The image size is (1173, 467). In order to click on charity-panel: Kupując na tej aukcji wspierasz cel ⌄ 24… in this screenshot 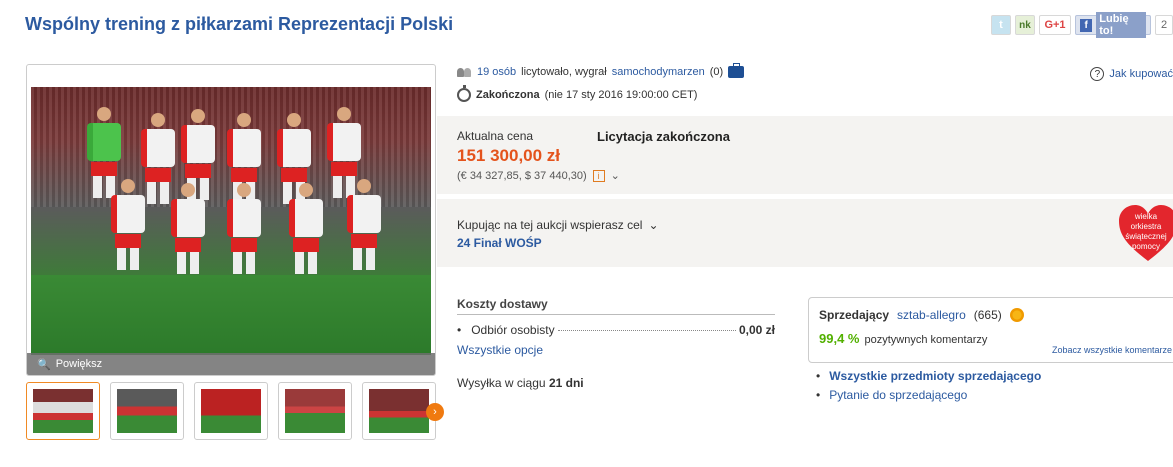, I will do `click(805, 233)`.